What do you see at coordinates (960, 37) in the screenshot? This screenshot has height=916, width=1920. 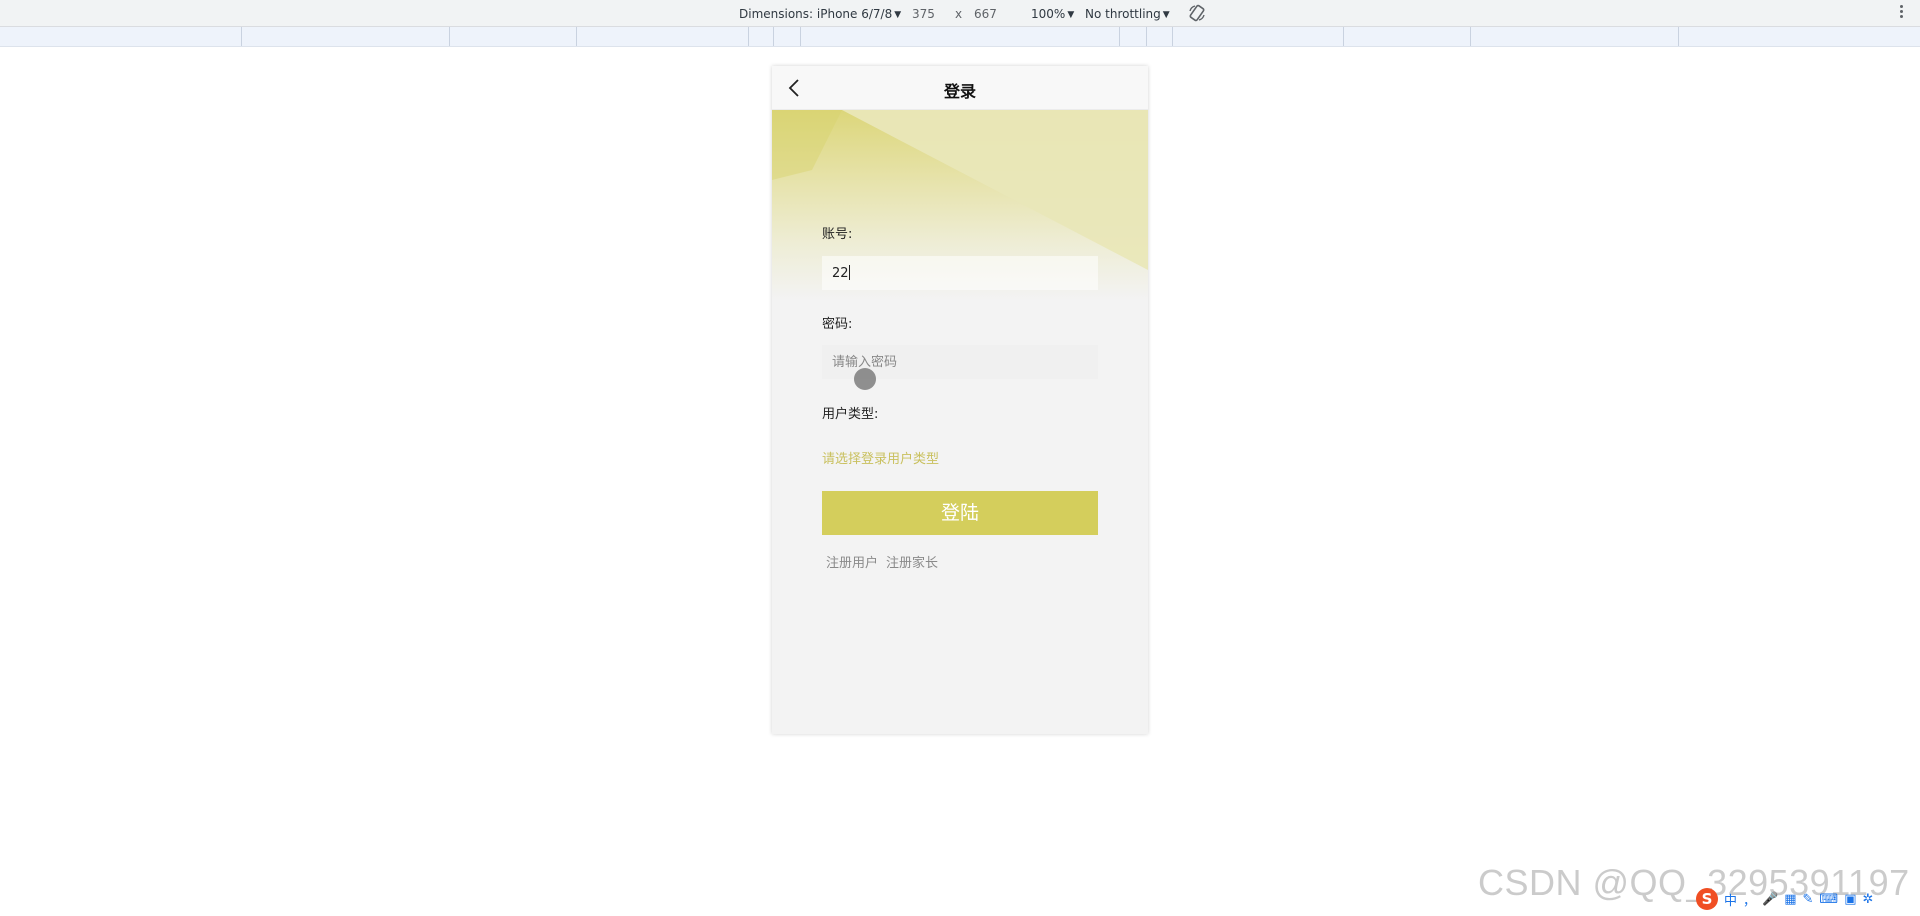 I see `media-query-bar` at bounding box center [960, 37].